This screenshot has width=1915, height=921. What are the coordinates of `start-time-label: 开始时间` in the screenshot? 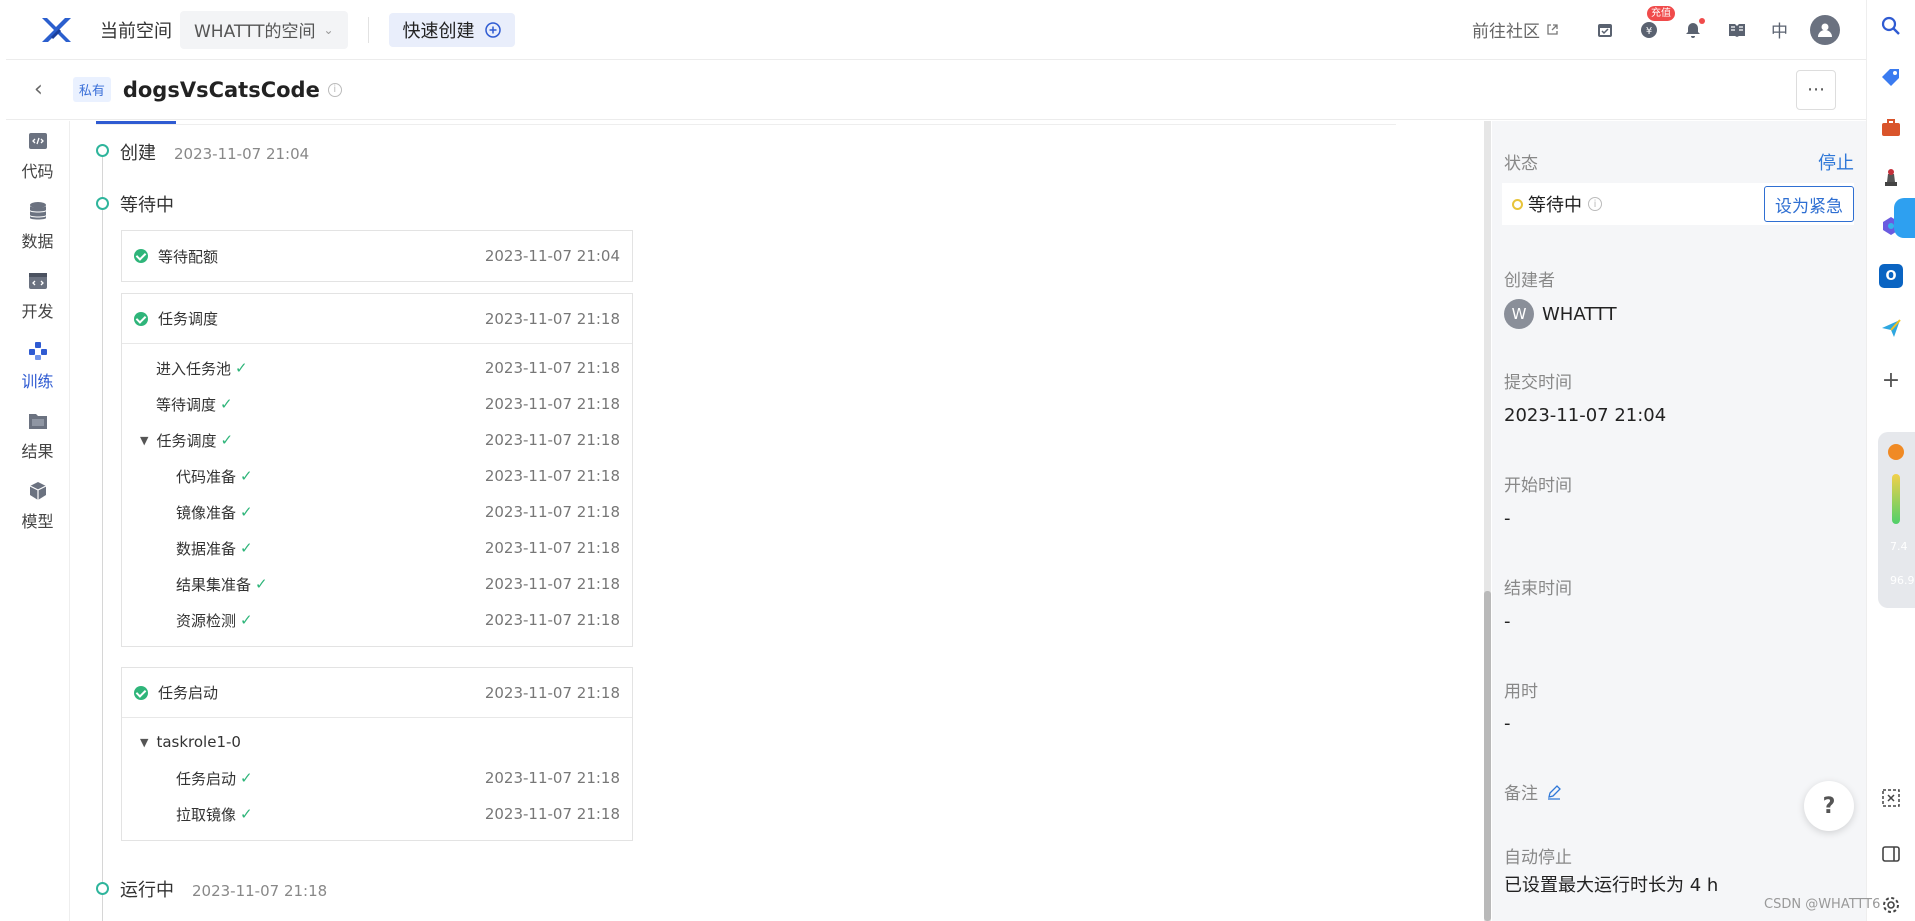 It's located at (1538, 486).